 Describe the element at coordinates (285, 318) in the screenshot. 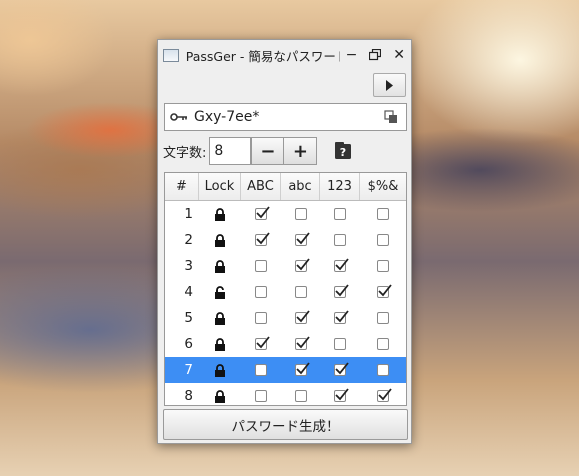

I see `table-row: 5` at that location.